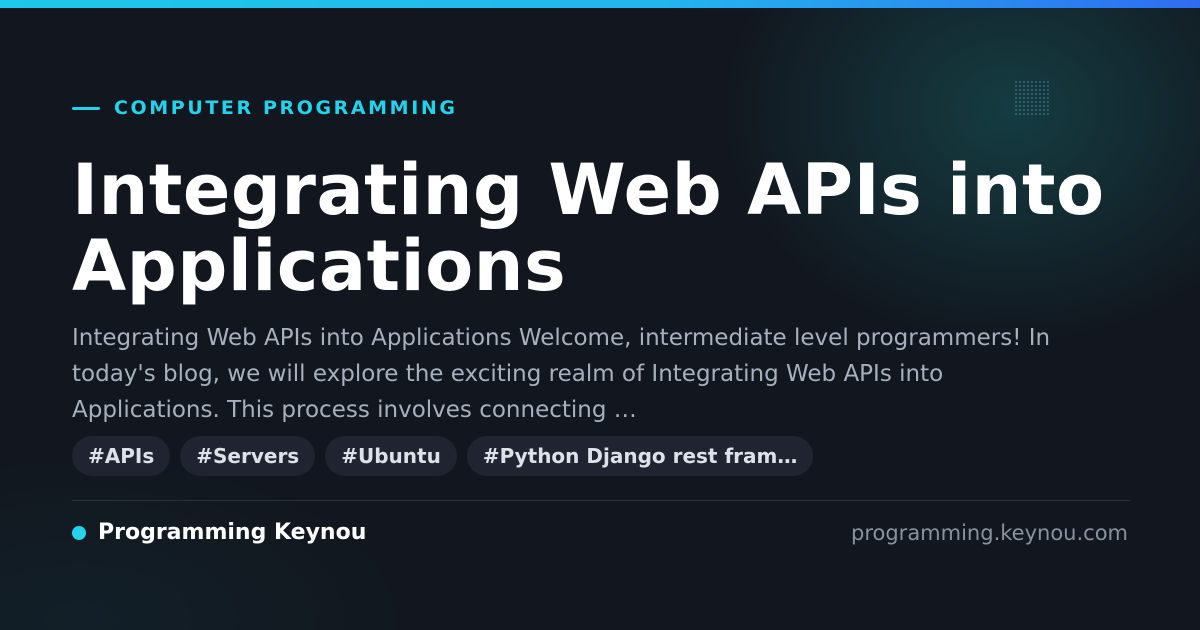 This screenshot has width=1200, height=630. I want to click on dot-icon, so click(79, 533).